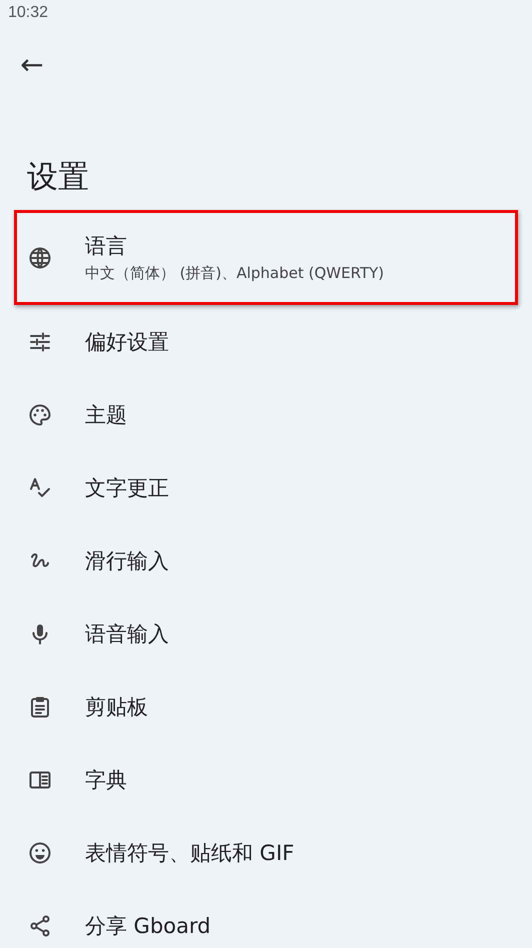  Describe the element at coordinates (266, 918) in the screenshot. I see `settings-item: 分享 Gboard` at that location.